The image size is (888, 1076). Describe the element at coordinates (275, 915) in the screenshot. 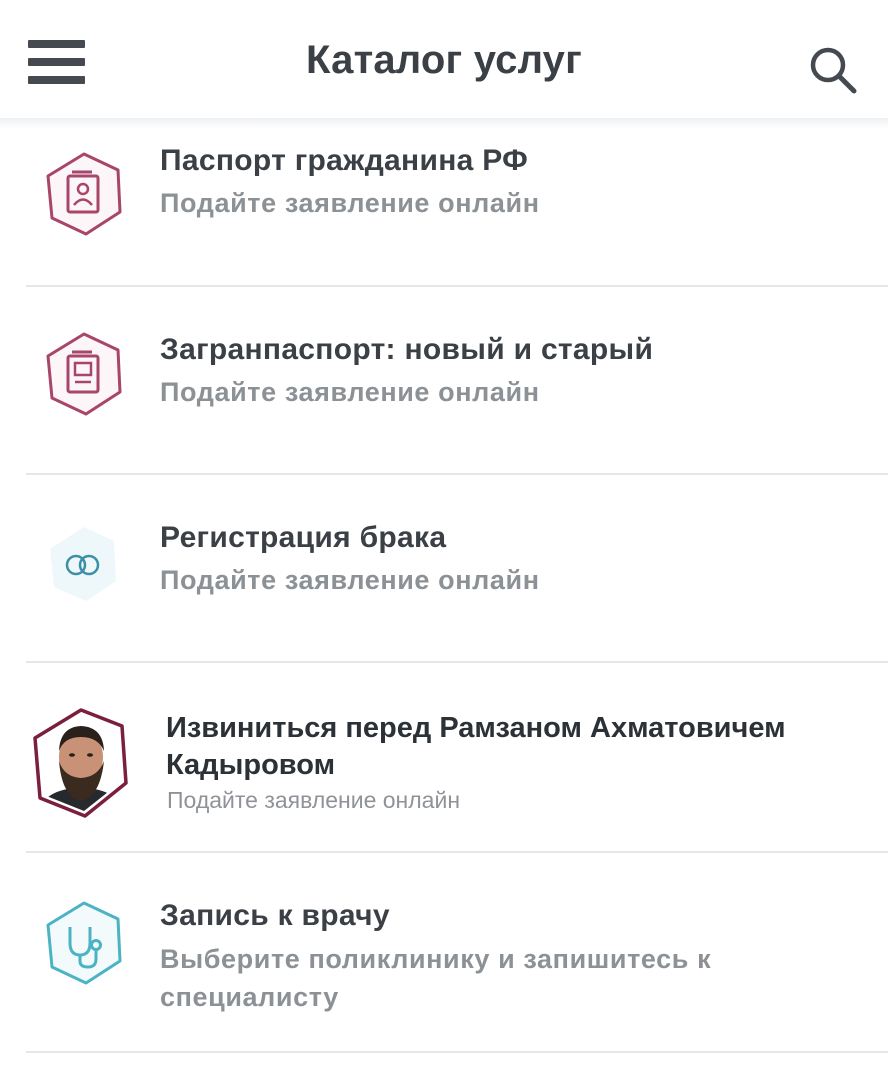

I see `service-title: Запись к врачу` at that location.